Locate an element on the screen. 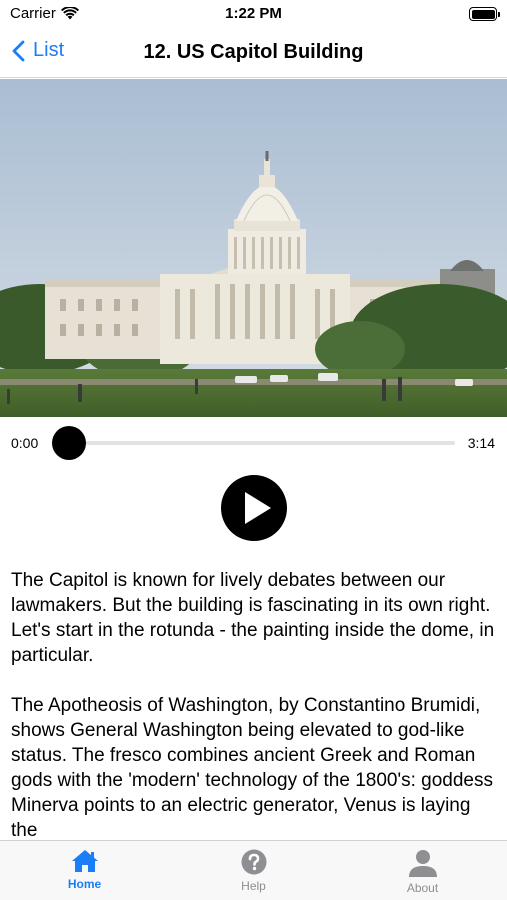 This screenshot has width=507, height=900. status-bar: Carrier 1:22 PM is located at coordinates (253, 14).